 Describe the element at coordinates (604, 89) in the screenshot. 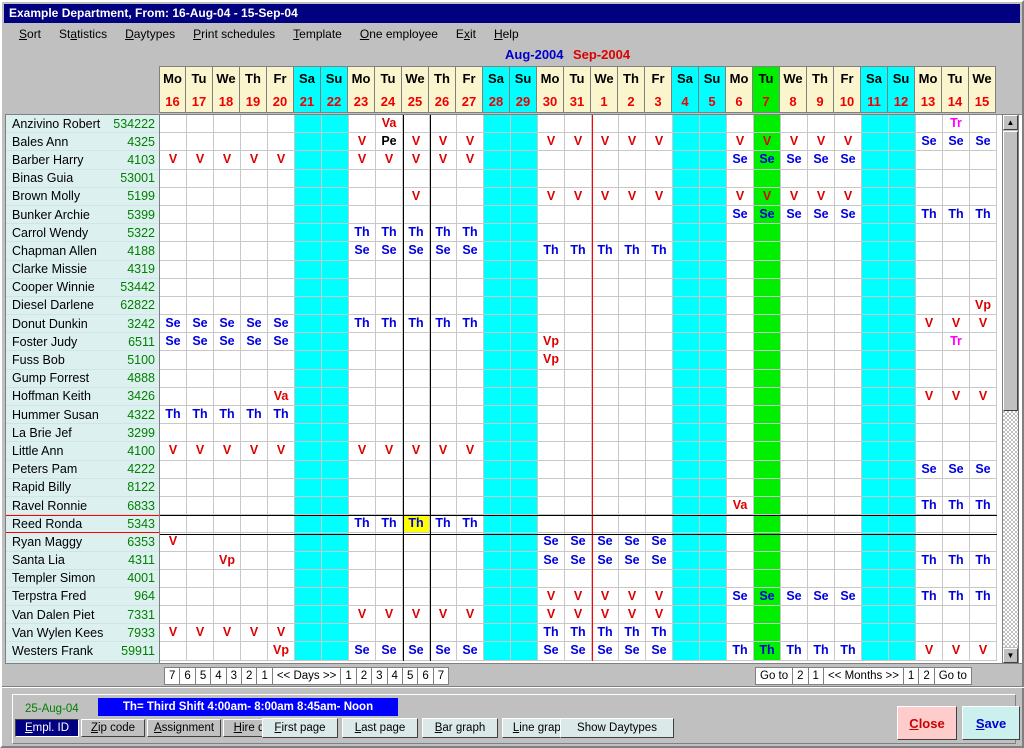

I see `calendar-header-col-16: We 1` at that location.